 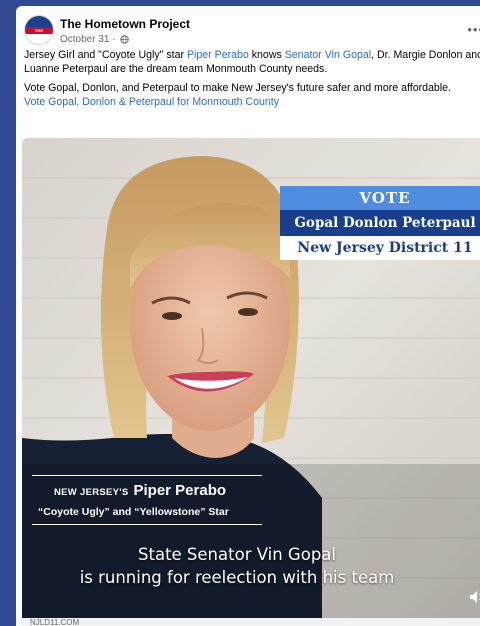 What do you see at coordinates (39, 36) in the screenshot?
I see `avatar-logo-text: THE HOMETOWN PROJECT` at bounding box center [39, 36].